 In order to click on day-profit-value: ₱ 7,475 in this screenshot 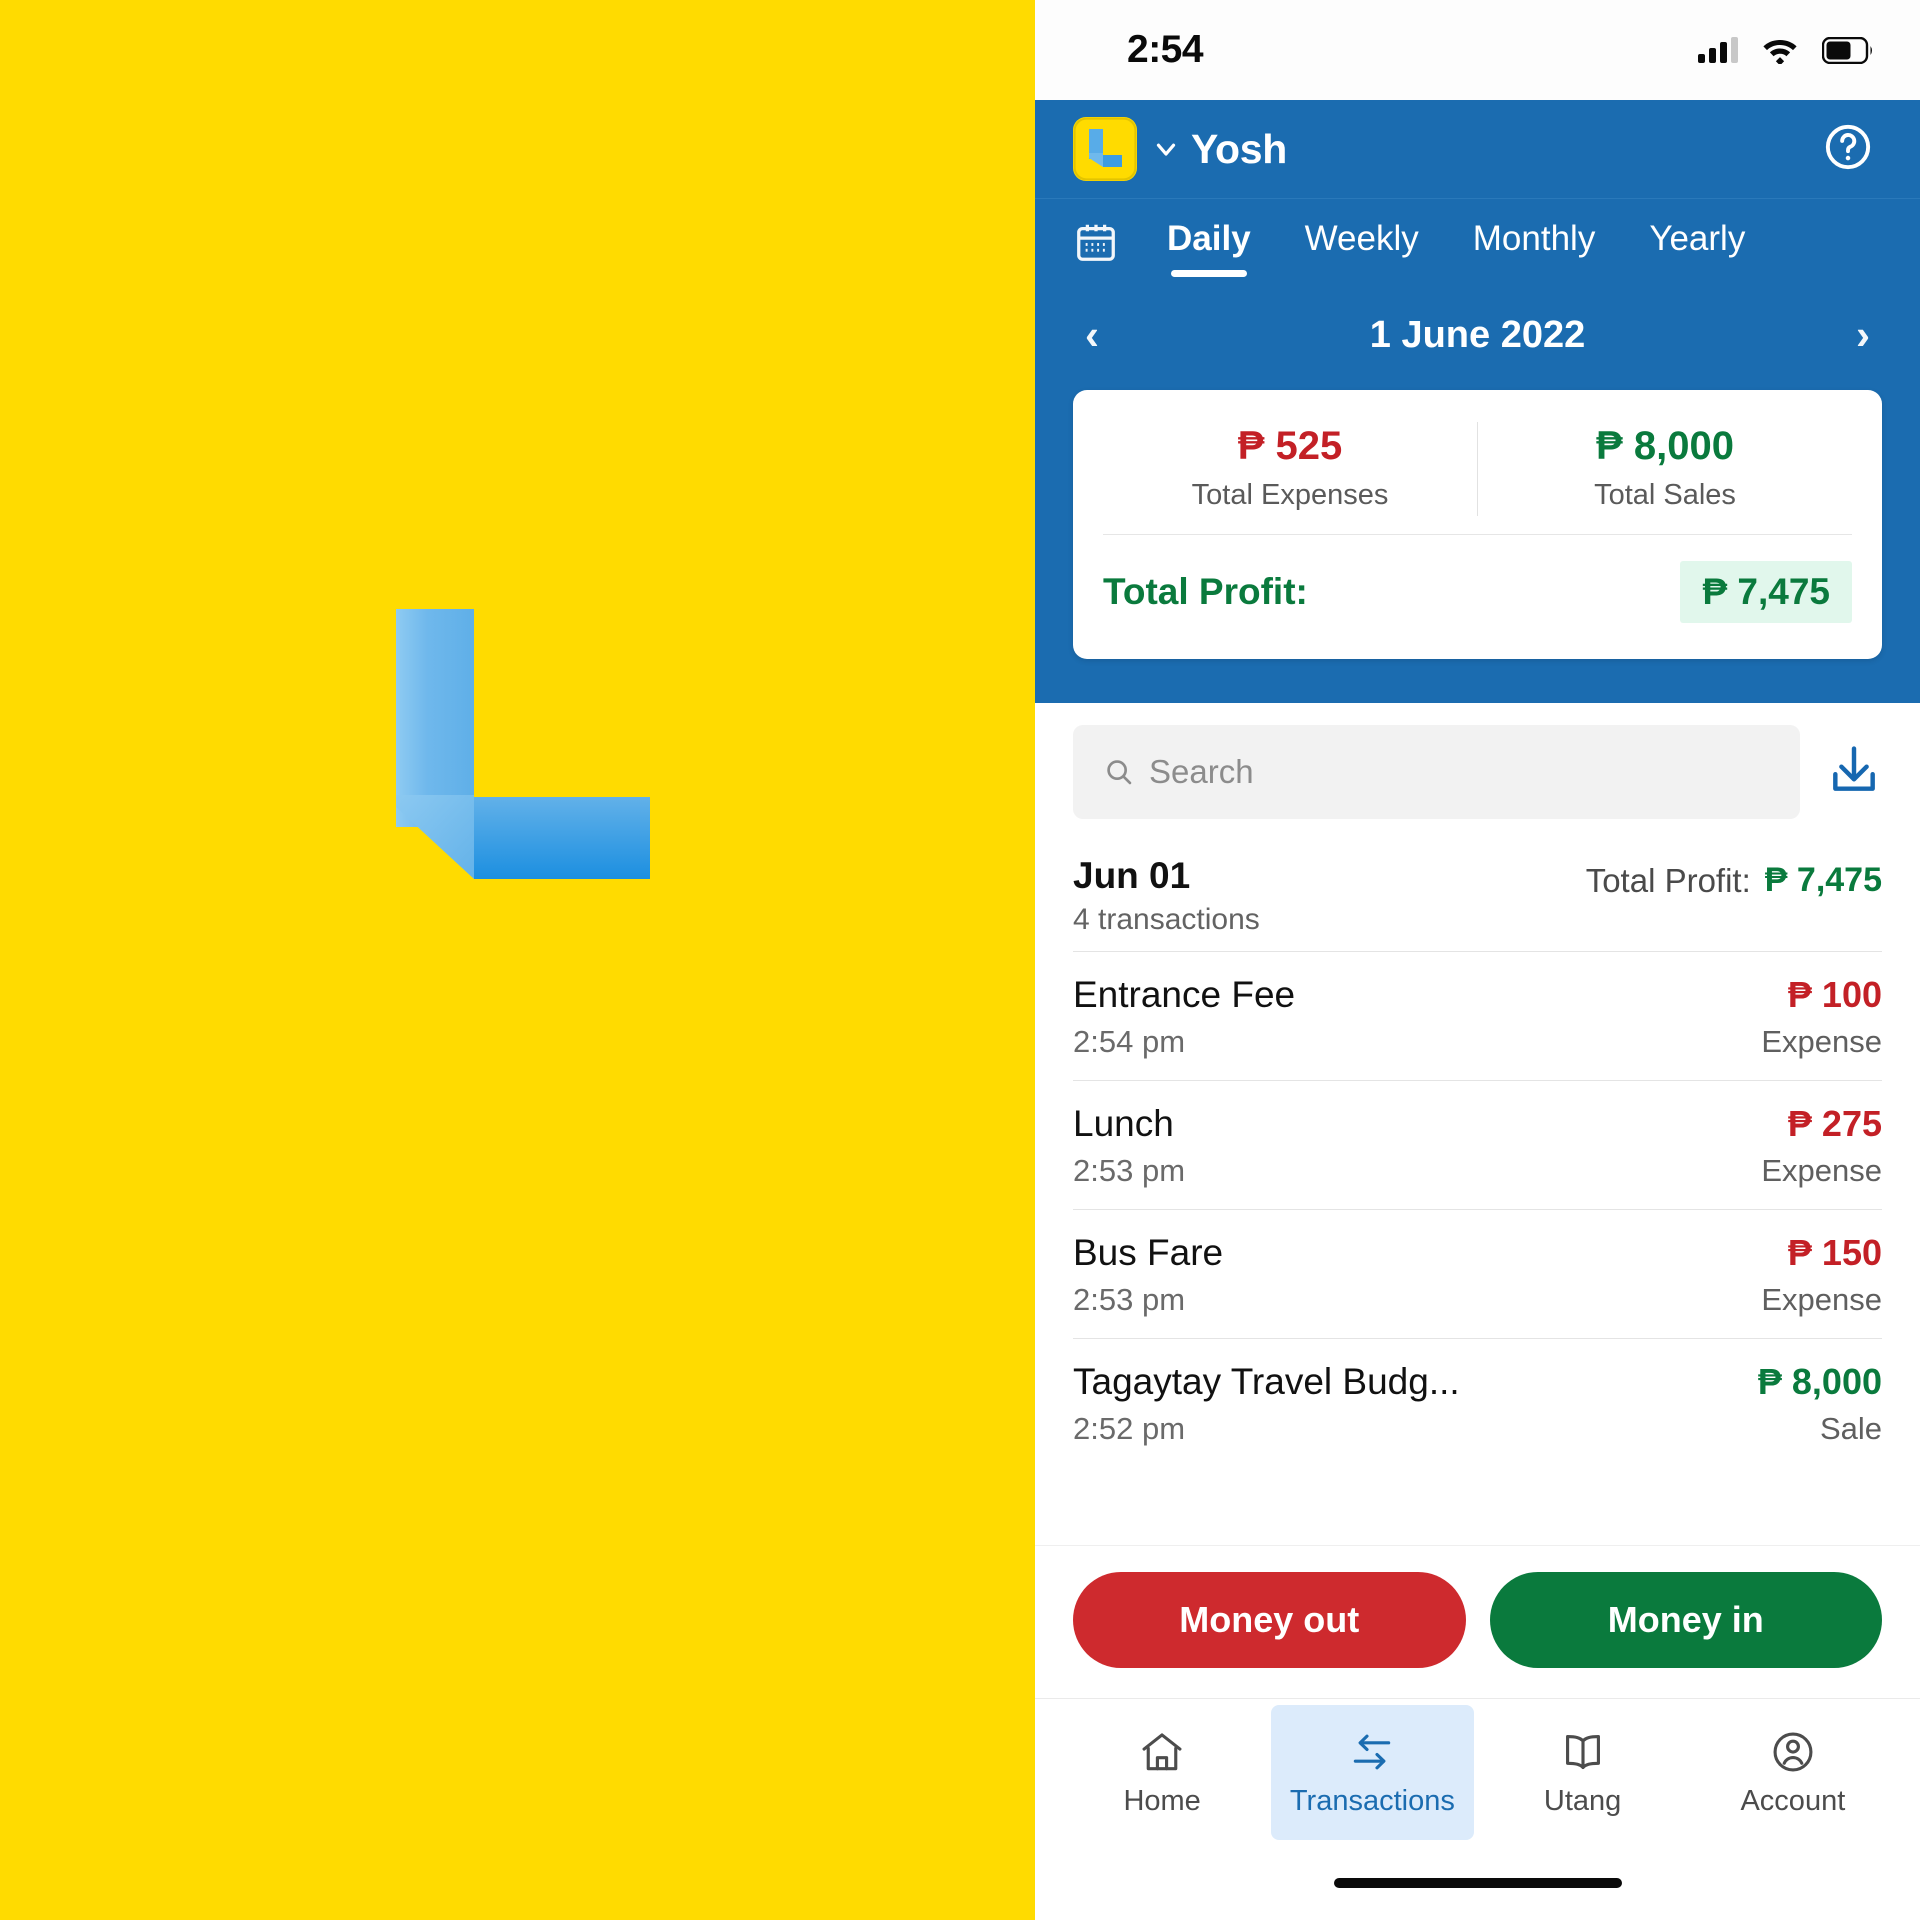, I will do `click(1823, 880)`.